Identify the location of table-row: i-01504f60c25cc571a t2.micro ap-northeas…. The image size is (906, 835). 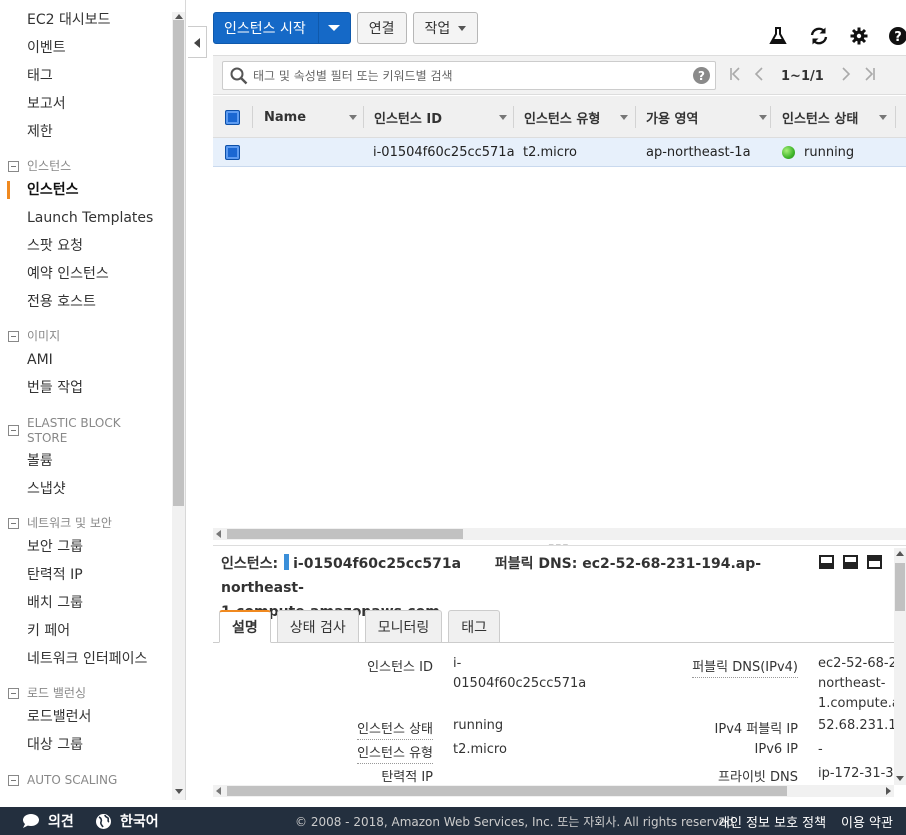
(559, 152).